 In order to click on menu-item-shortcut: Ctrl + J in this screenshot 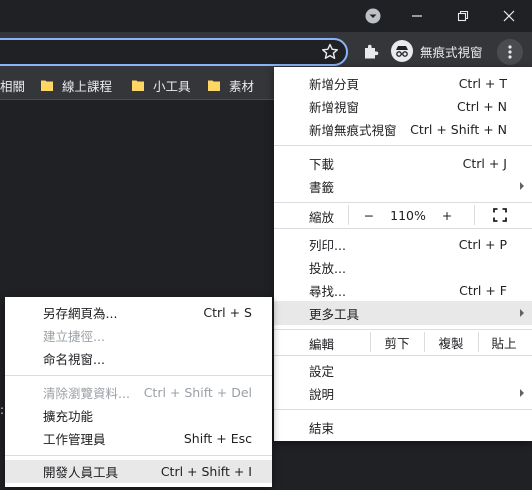, I will do `click(484, 163)`.